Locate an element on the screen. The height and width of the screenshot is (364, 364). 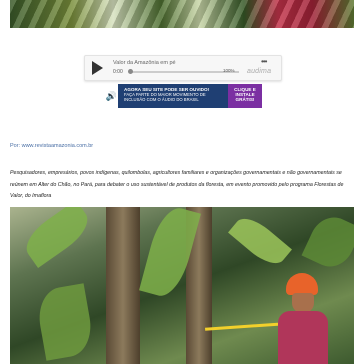
time-readout: 0:00 is located at coordinates (118, 72).